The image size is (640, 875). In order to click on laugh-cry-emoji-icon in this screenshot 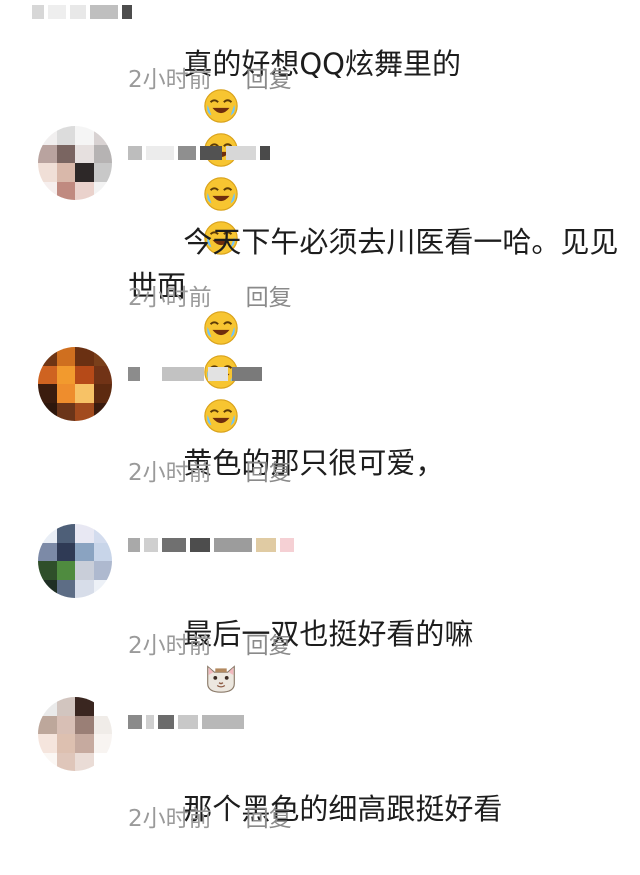, I will do `click(221, 328)`.